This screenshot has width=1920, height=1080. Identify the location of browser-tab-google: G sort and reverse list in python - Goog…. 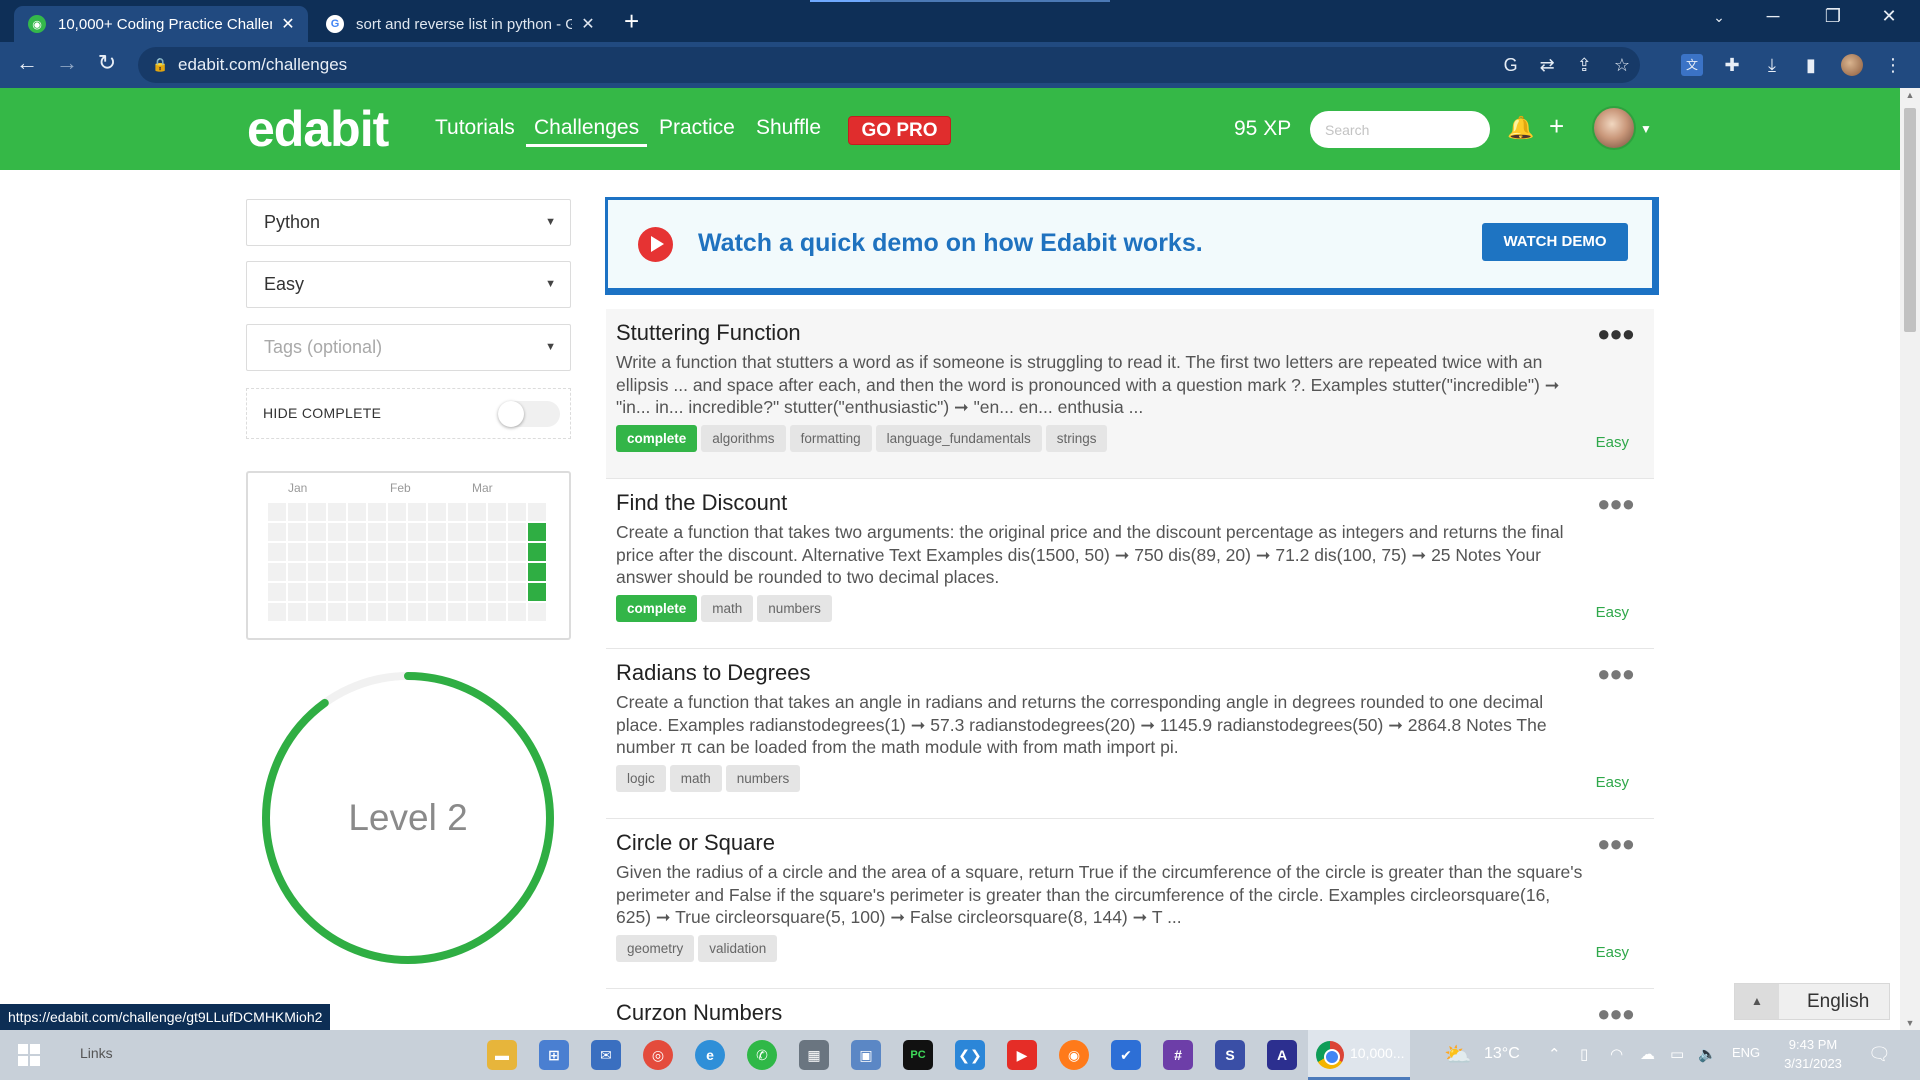
(460, 24).